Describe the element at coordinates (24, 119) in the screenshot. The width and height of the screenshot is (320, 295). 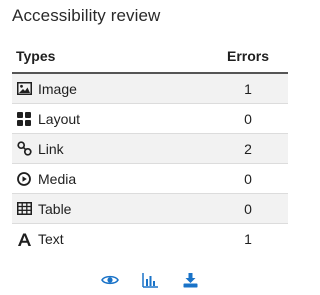
I see `layout-icon` at that location.